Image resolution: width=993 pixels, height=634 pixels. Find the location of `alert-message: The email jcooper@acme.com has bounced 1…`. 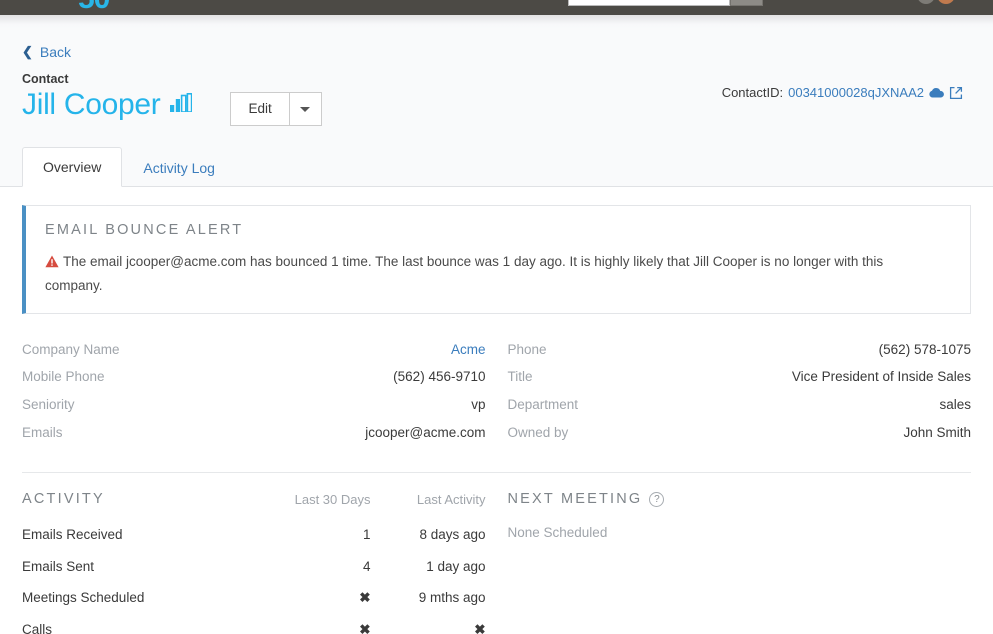

alert-message: The email jcooper@acme.com has bounced 1… is located at coordinates (464, 274).